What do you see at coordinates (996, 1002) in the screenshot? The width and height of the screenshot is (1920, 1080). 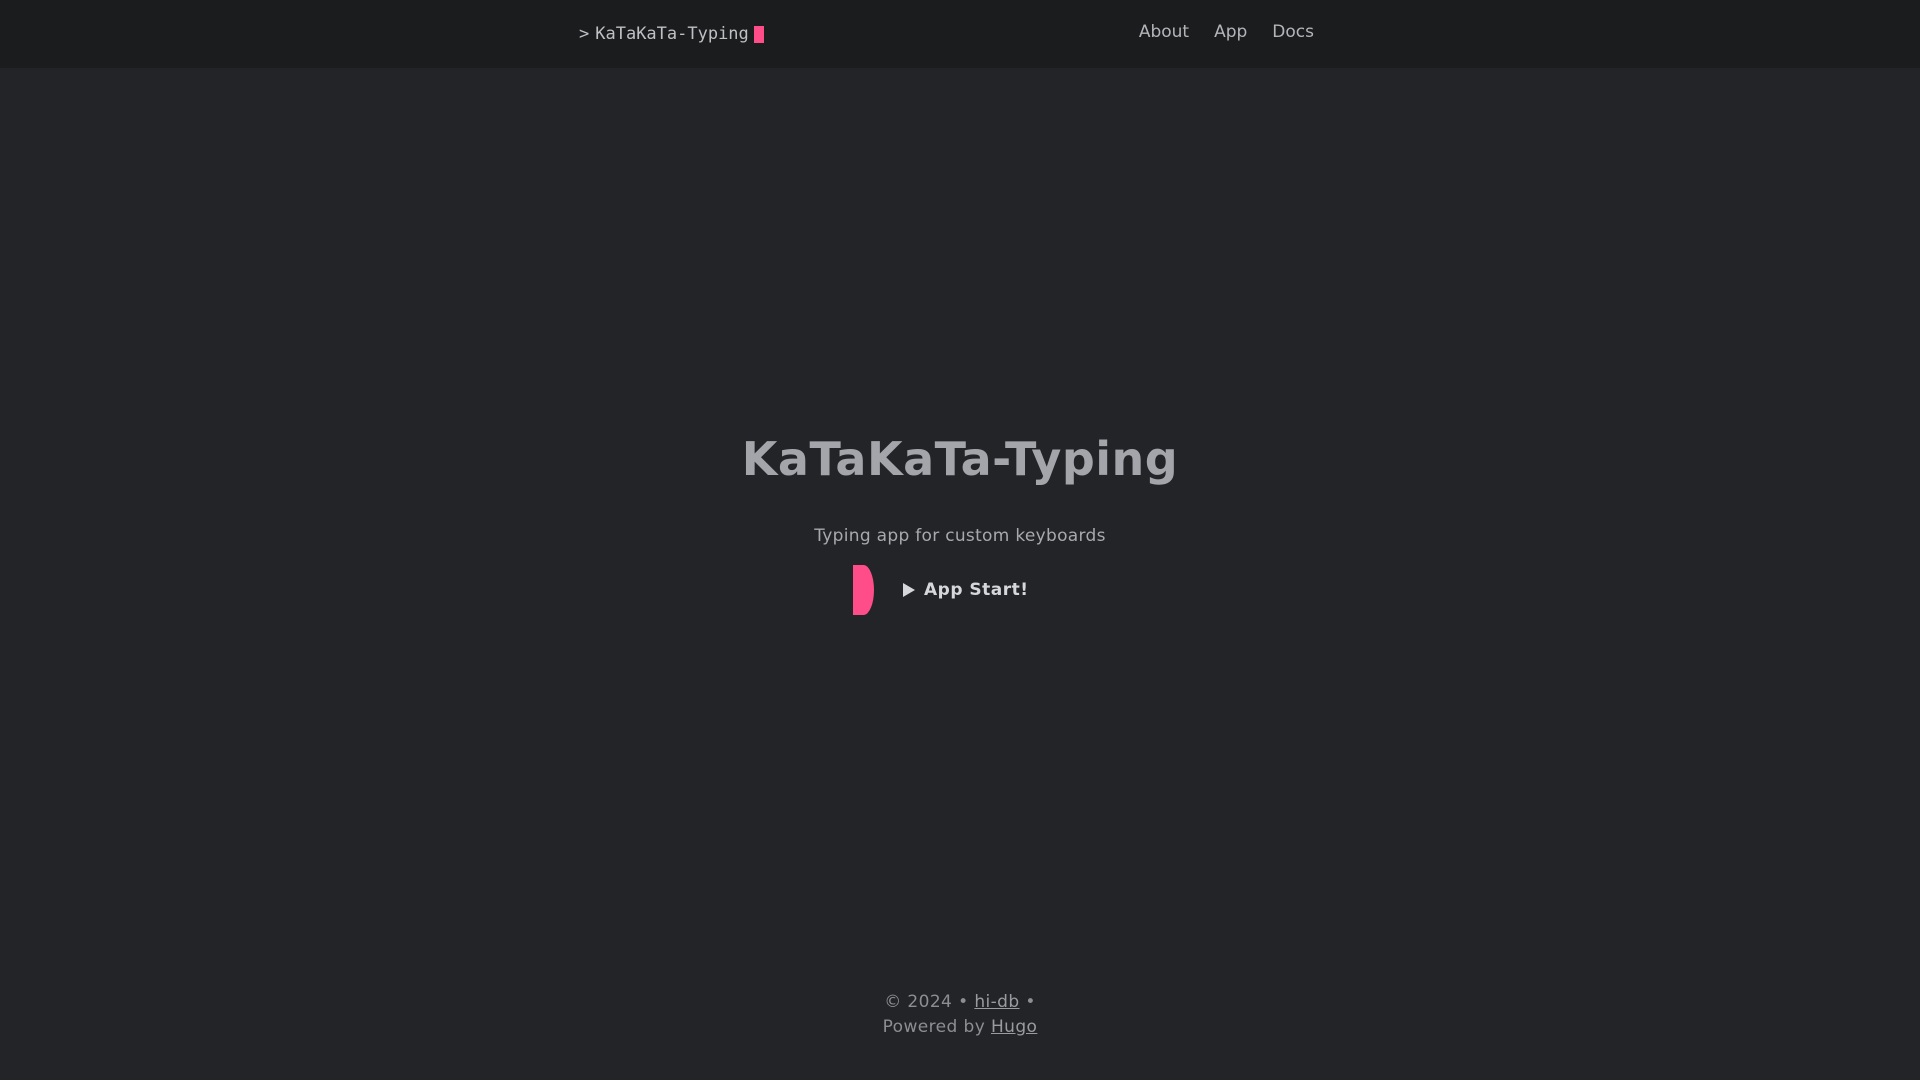 I see `footer-author-link: hi-db` at bounding box center [996, 1002].